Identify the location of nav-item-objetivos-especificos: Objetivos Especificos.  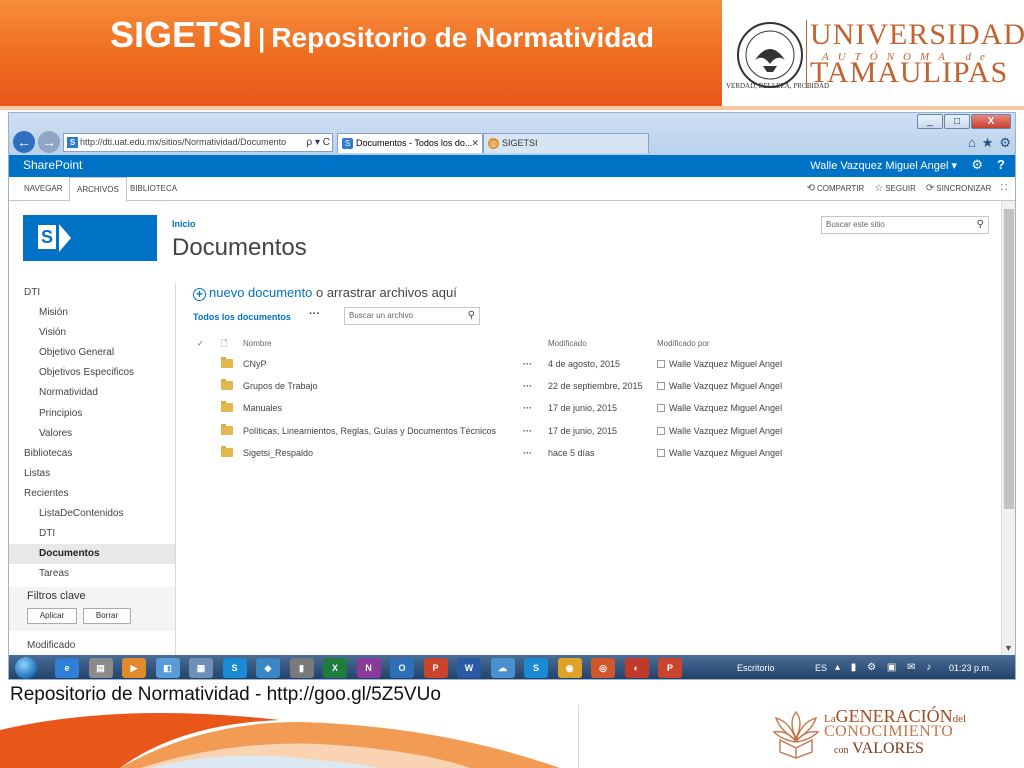
(92, 373).